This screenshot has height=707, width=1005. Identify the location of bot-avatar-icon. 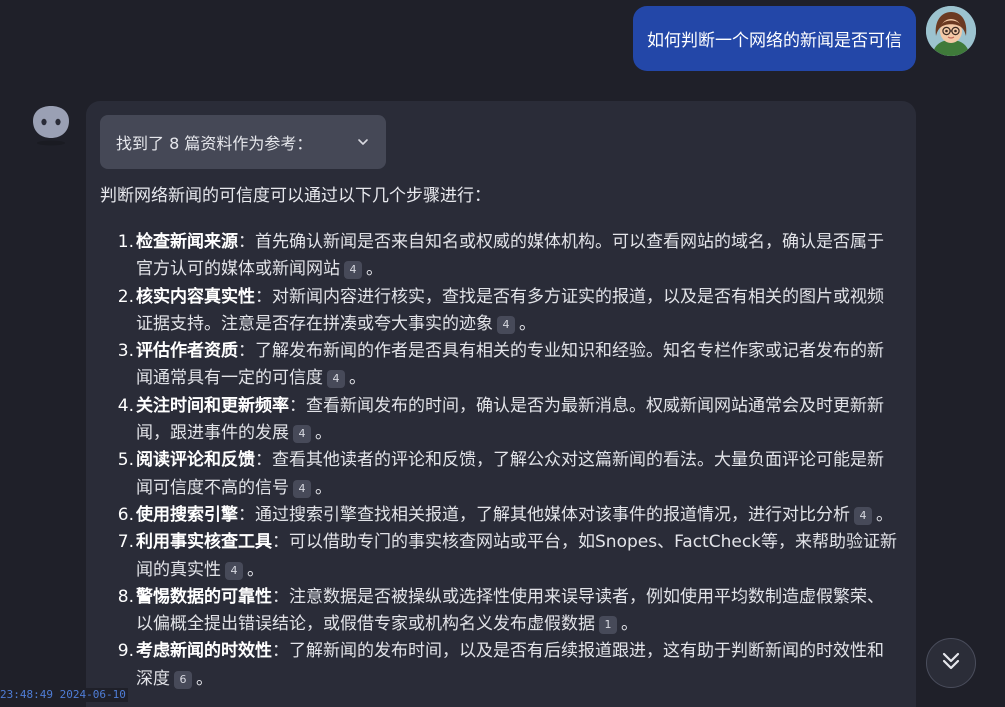
(51, 125).